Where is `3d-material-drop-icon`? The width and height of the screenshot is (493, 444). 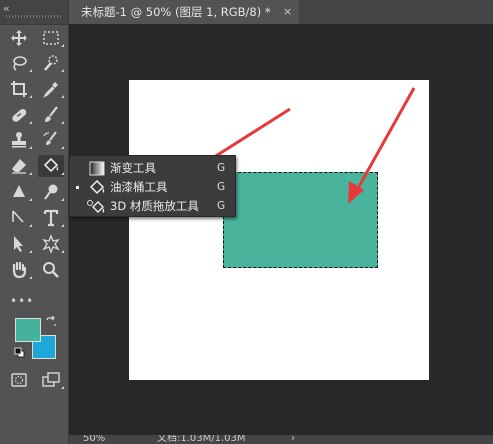 3d-material-drop-icon is located at coordinates (96, 206).